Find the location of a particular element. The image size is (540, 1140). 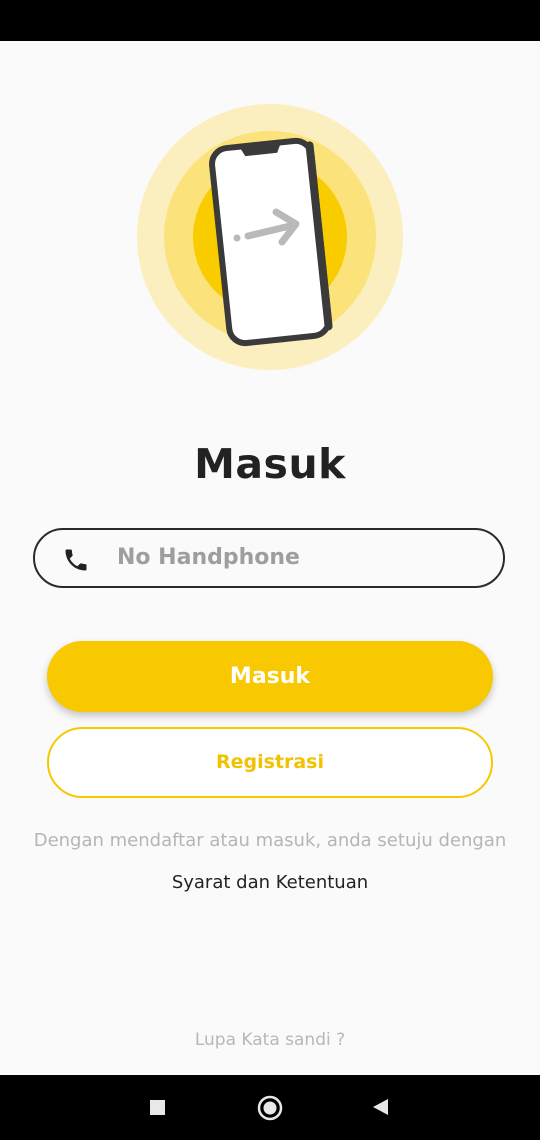

recent-apps-button is located at coordinates (158, 1107).